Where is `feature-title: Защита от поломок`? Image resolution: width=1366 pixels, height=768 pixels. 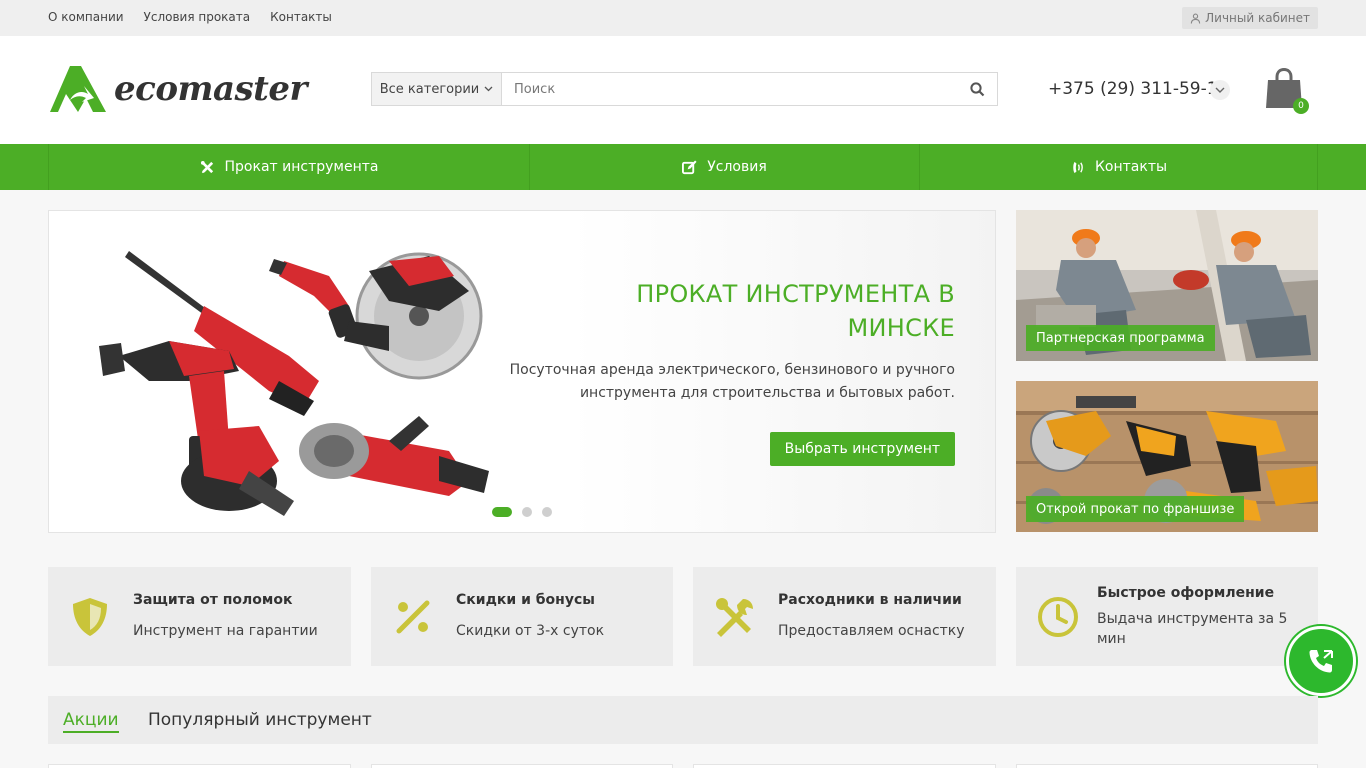 feature-title: Защита от поломок is located at coordinates (213, 600).